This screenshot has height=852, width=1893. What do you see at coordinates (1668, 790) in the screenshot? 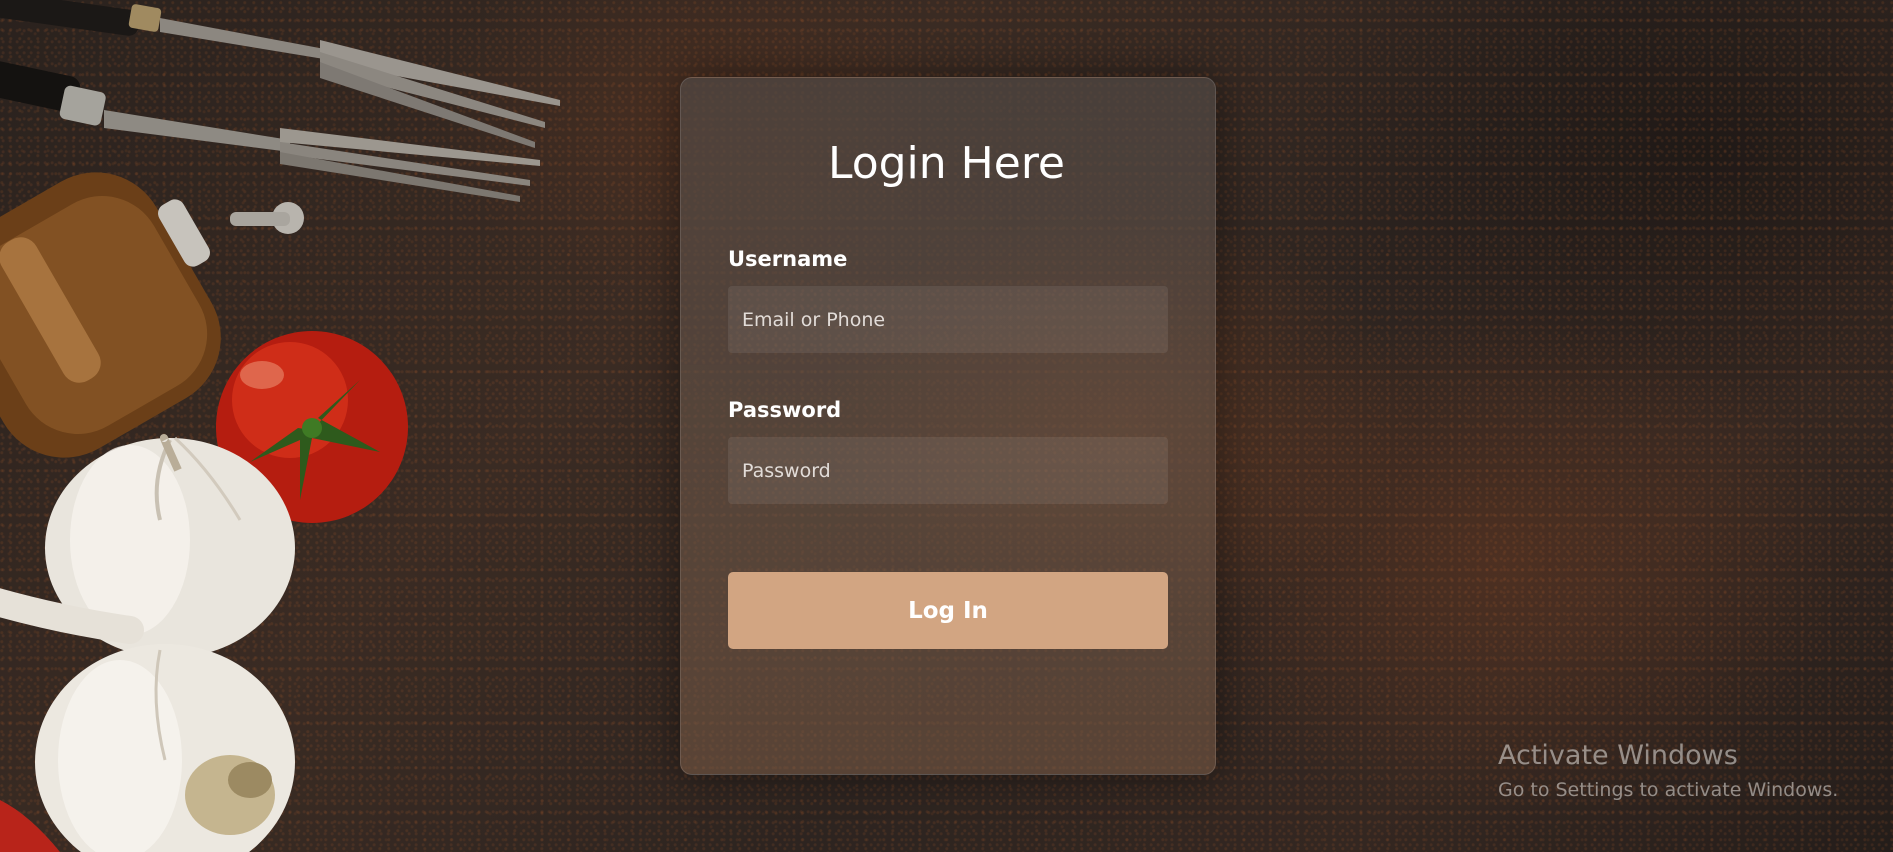
I see `watermark-subtitle: Go to Settings to activate Windows.` at bounding box center [1668, 790].